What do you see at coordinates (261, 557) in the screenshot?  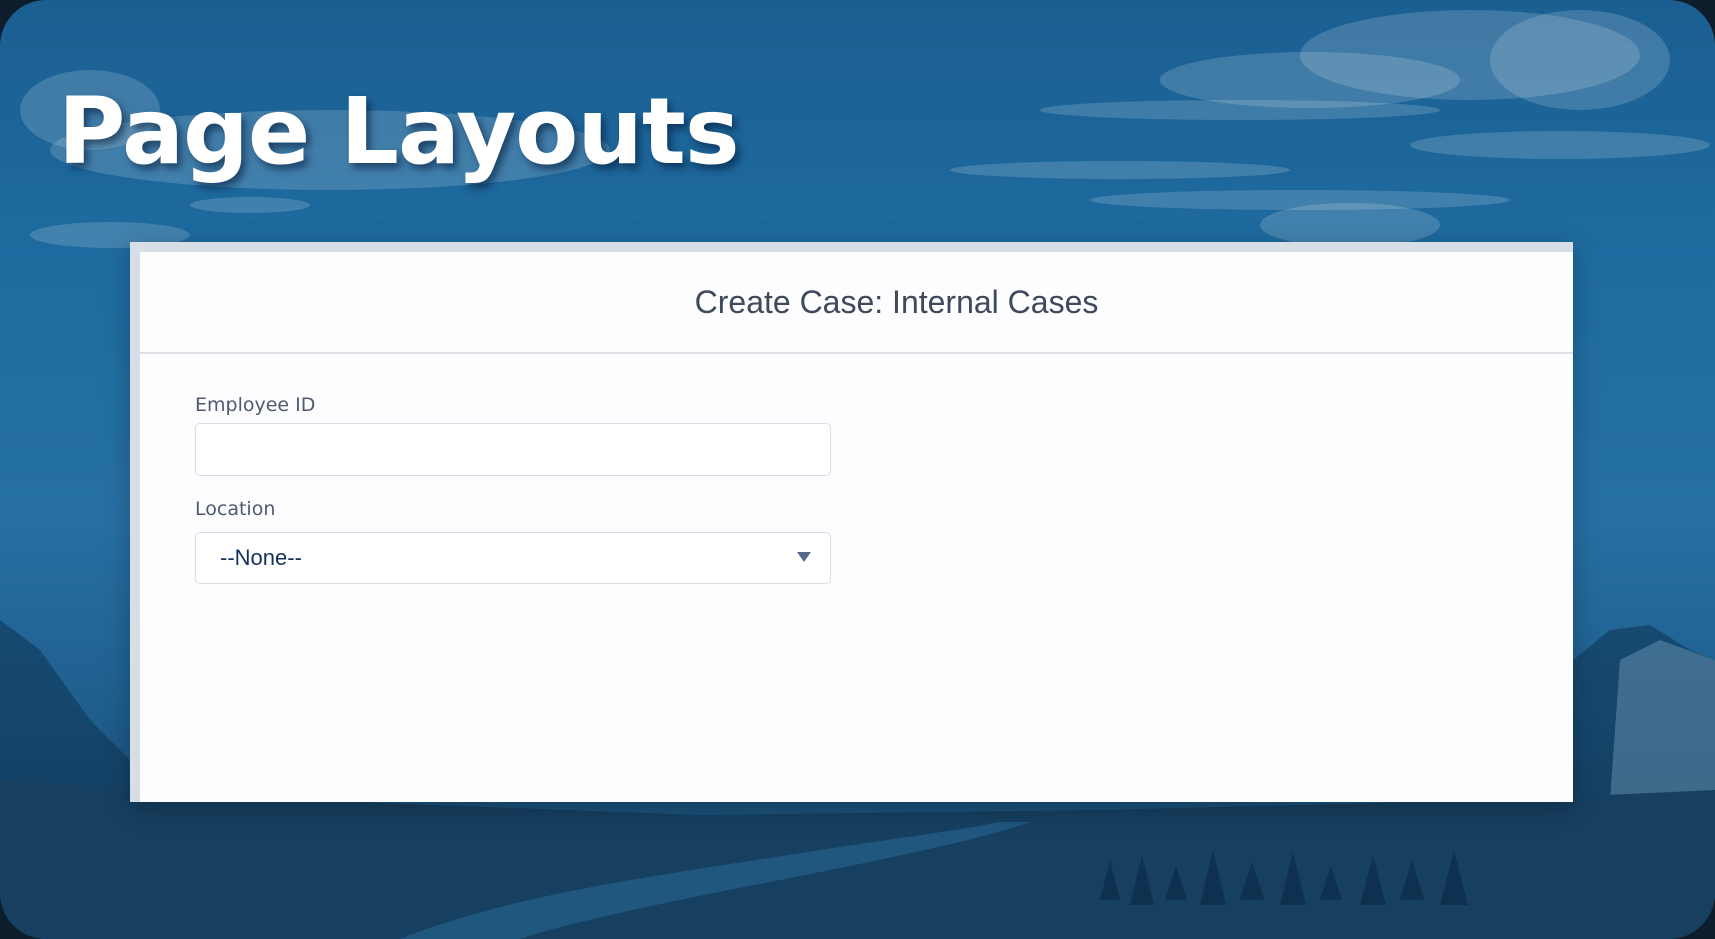 I see `location-selected-value: --None--` at bounding box center [261, 557].